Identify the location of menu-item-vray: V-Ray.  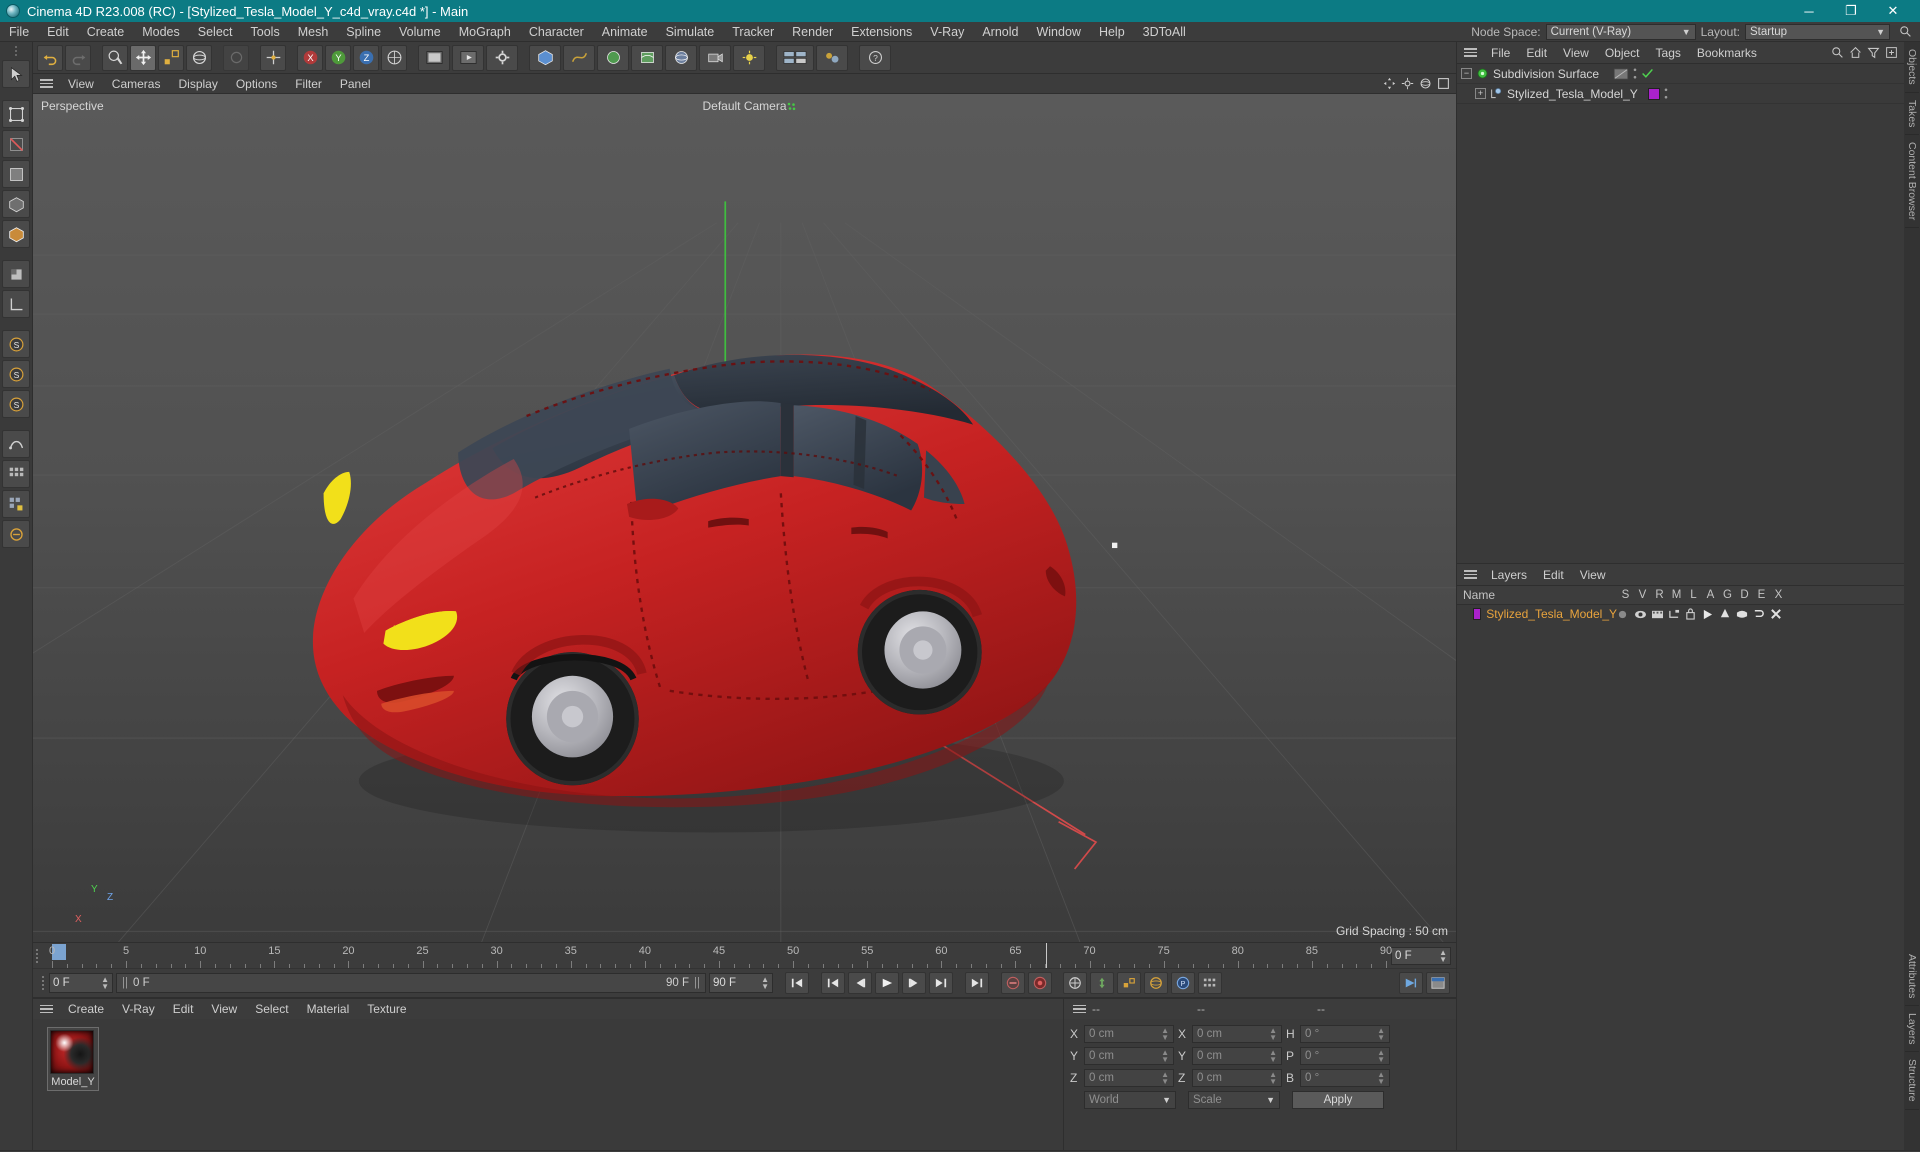
(947, 32).